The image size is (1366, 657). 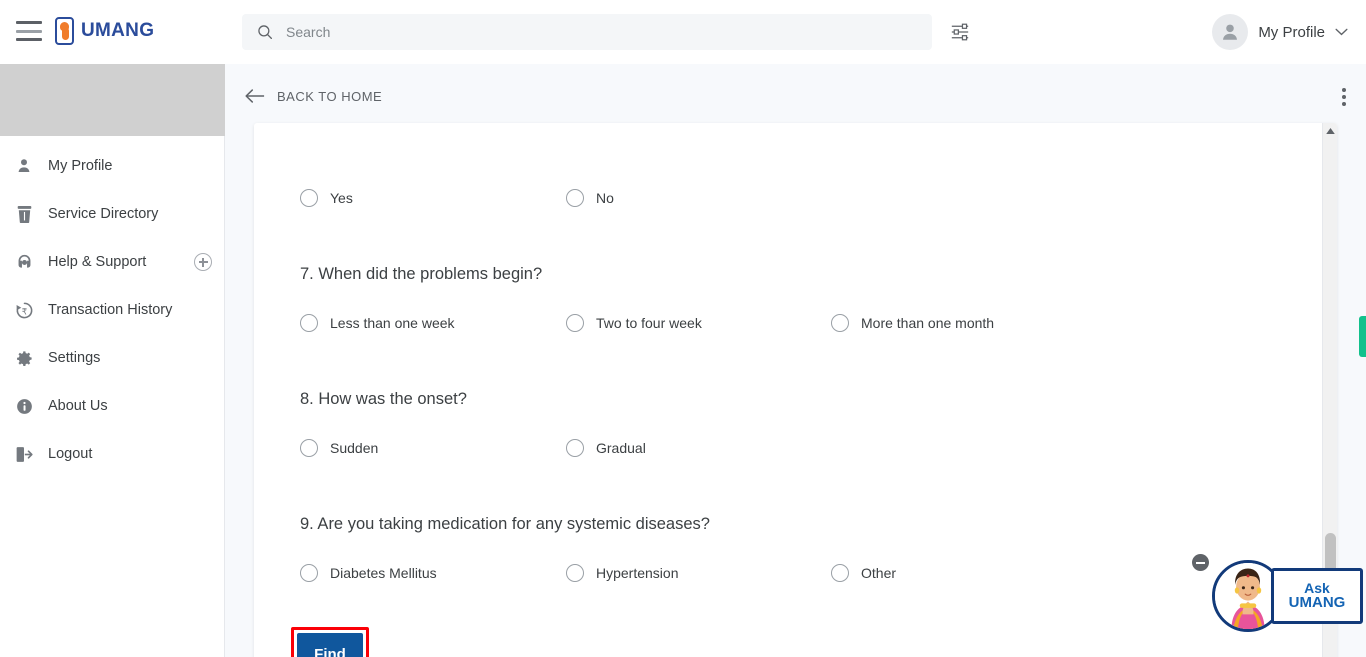 I want to click on gear-icon, so click(x=24, y=358).